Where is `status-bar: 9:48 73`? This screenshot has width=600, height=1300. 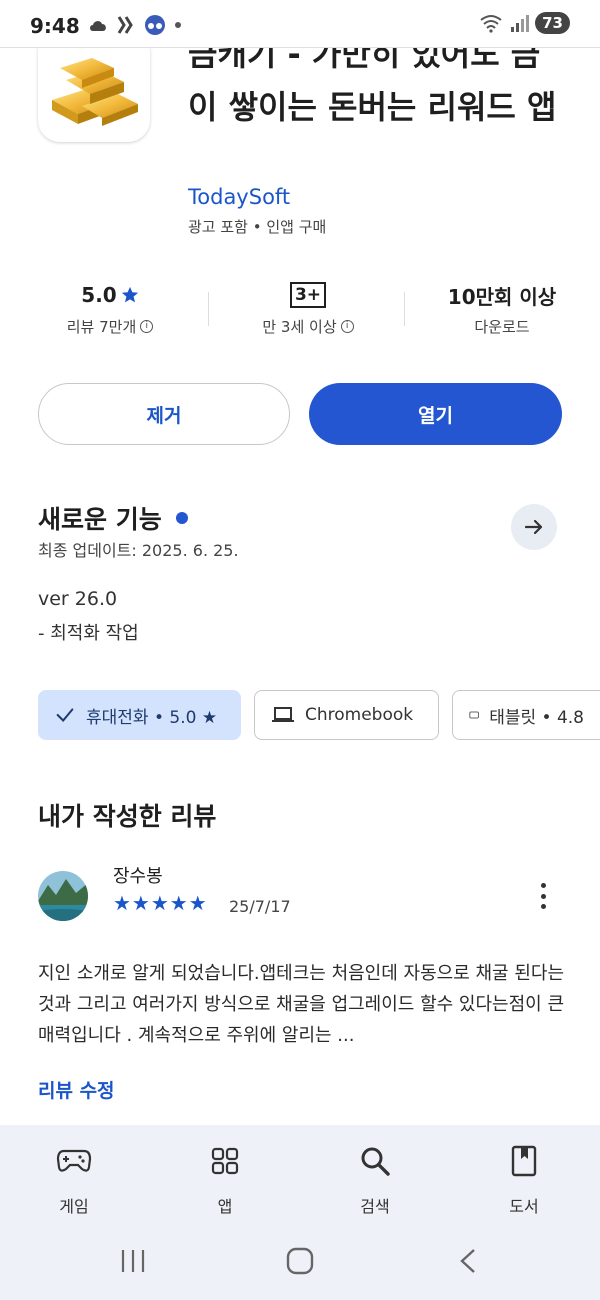 status-bar: 9:48 73 is located at coordinates (300, 24).